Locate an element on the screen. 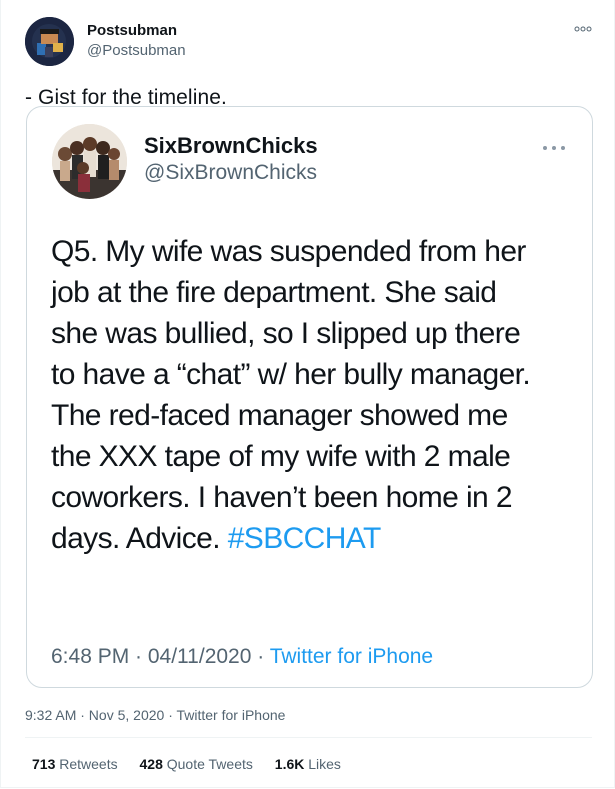  retweets-stat: 713 Retweets is located at coordinates (75, 764).